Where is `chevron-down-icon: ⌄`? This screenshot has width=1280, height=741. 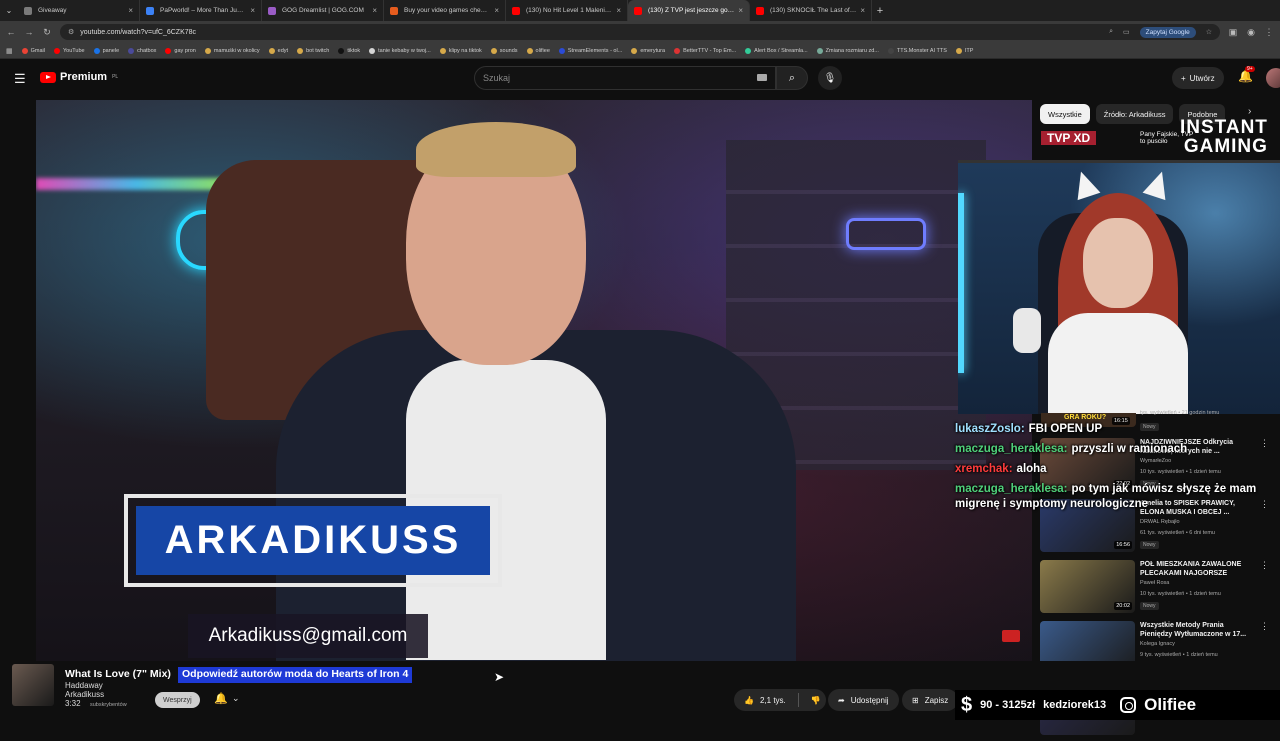
chevron-down-icon: ⌄ is located at coordinates (236, 698).